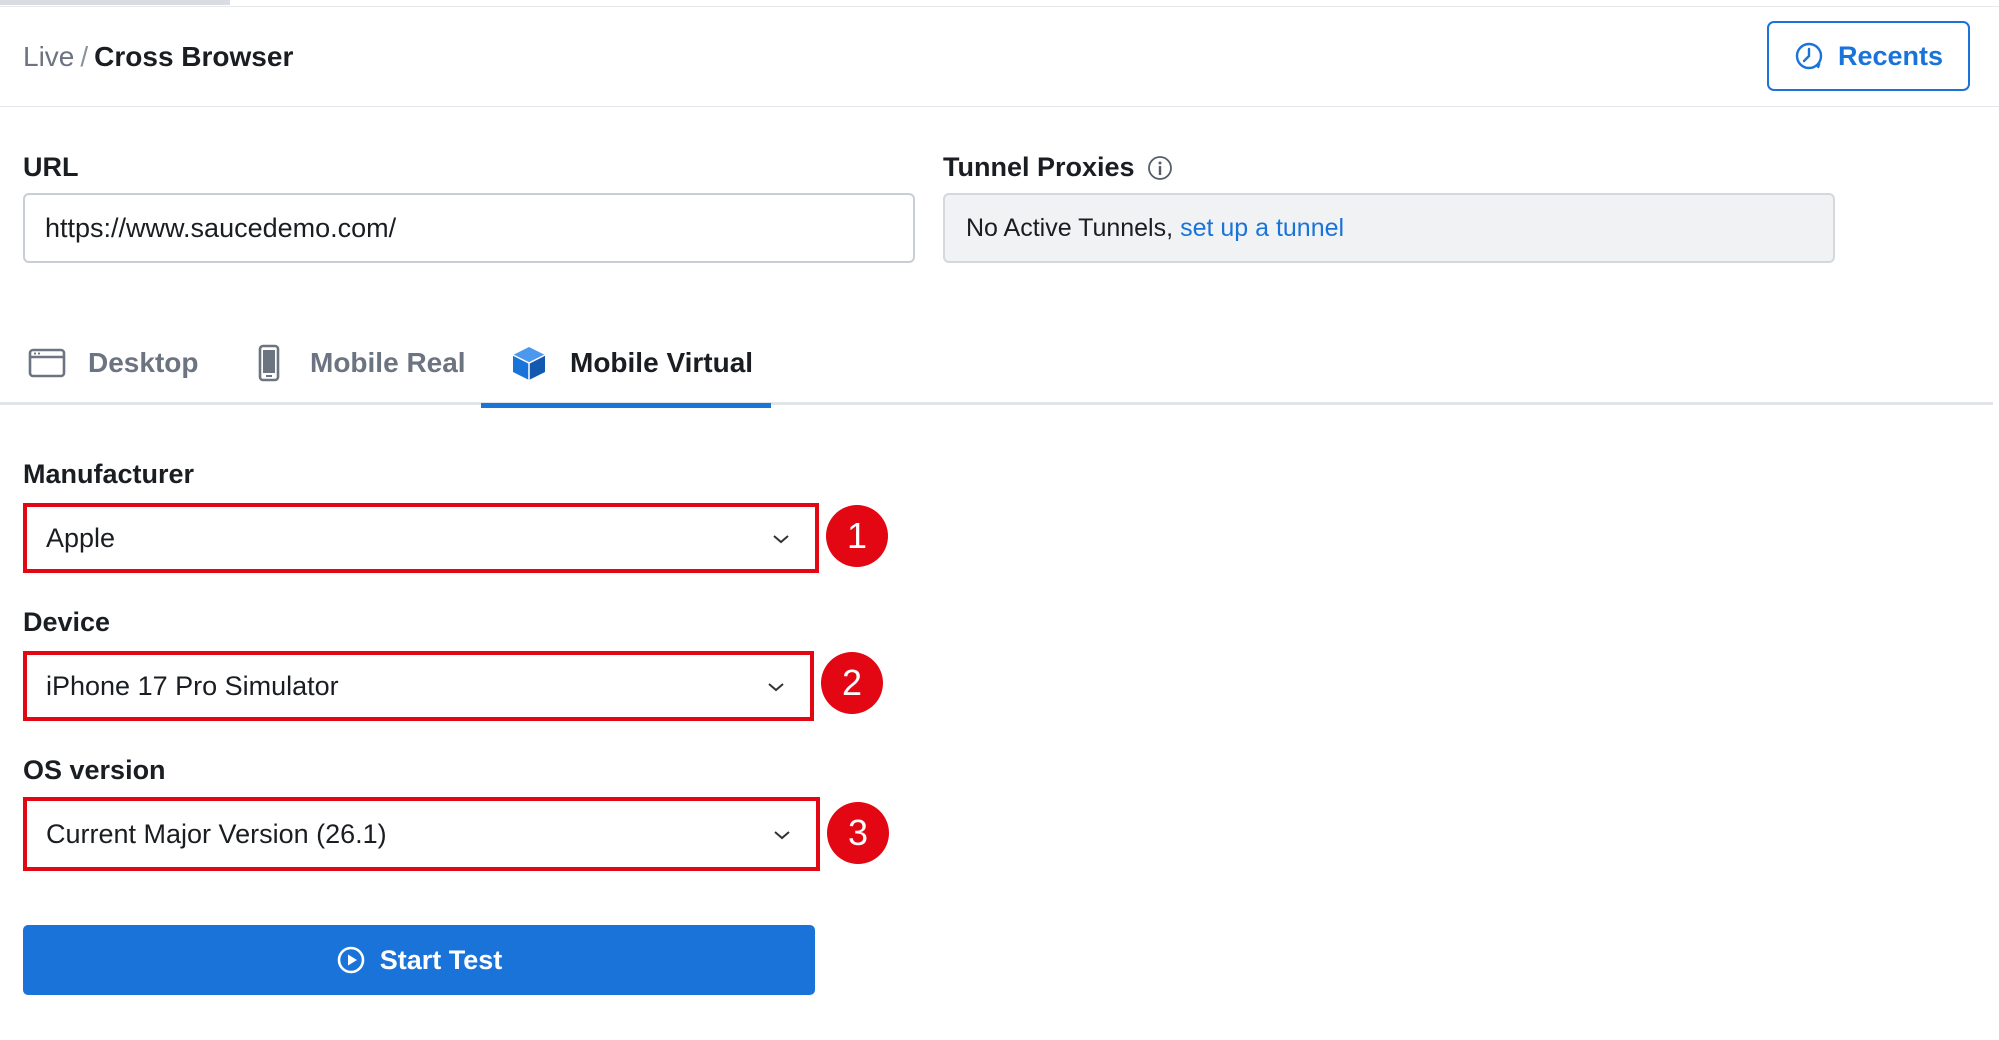  Describe the element at coordinates (1890, 55) in the screenshot. I see `recents-label: Recents` at that location.